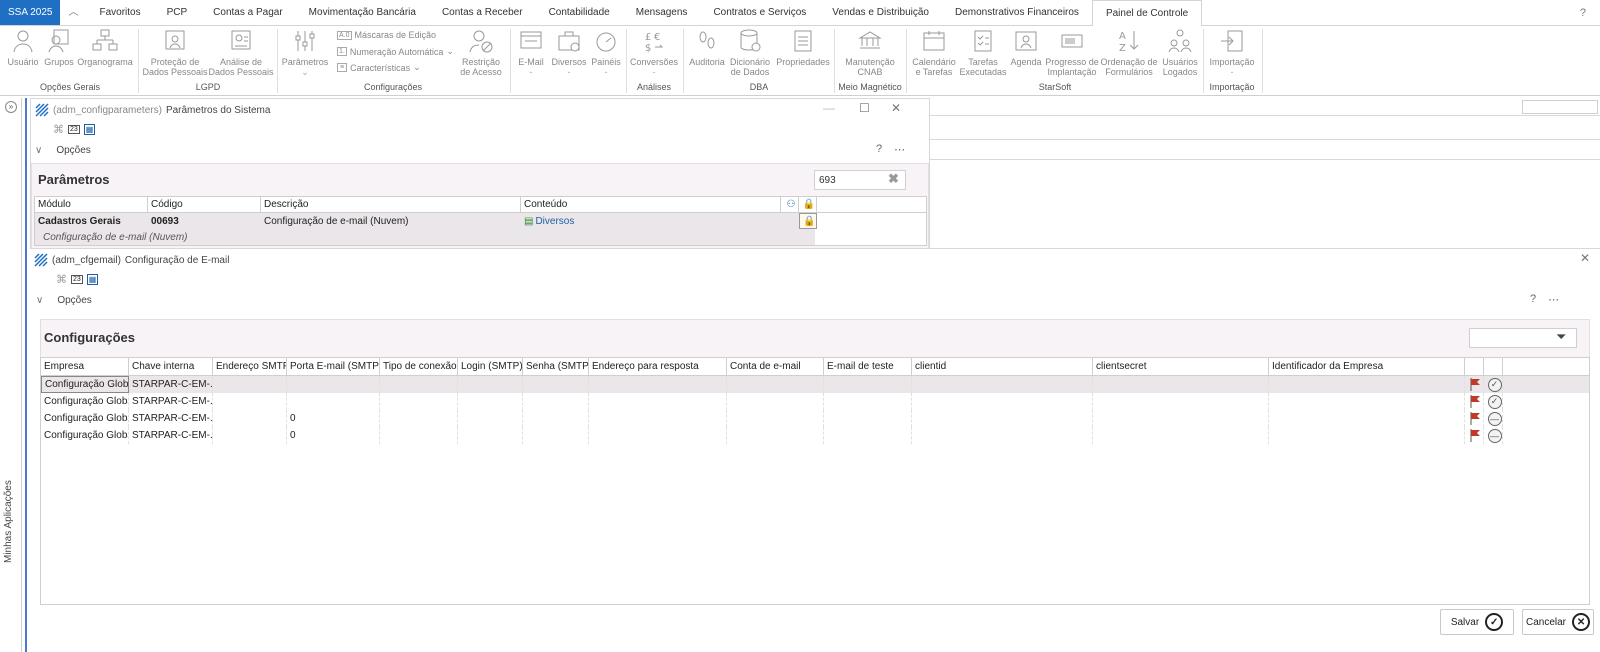 Image resolution: width=1600 pixels, height=652 pixels. What do you see at coordinates (556, 366) in the screenshot?
I see `col-senha-smtp: Senha (SMTP)` at bounding box center [556, 366].